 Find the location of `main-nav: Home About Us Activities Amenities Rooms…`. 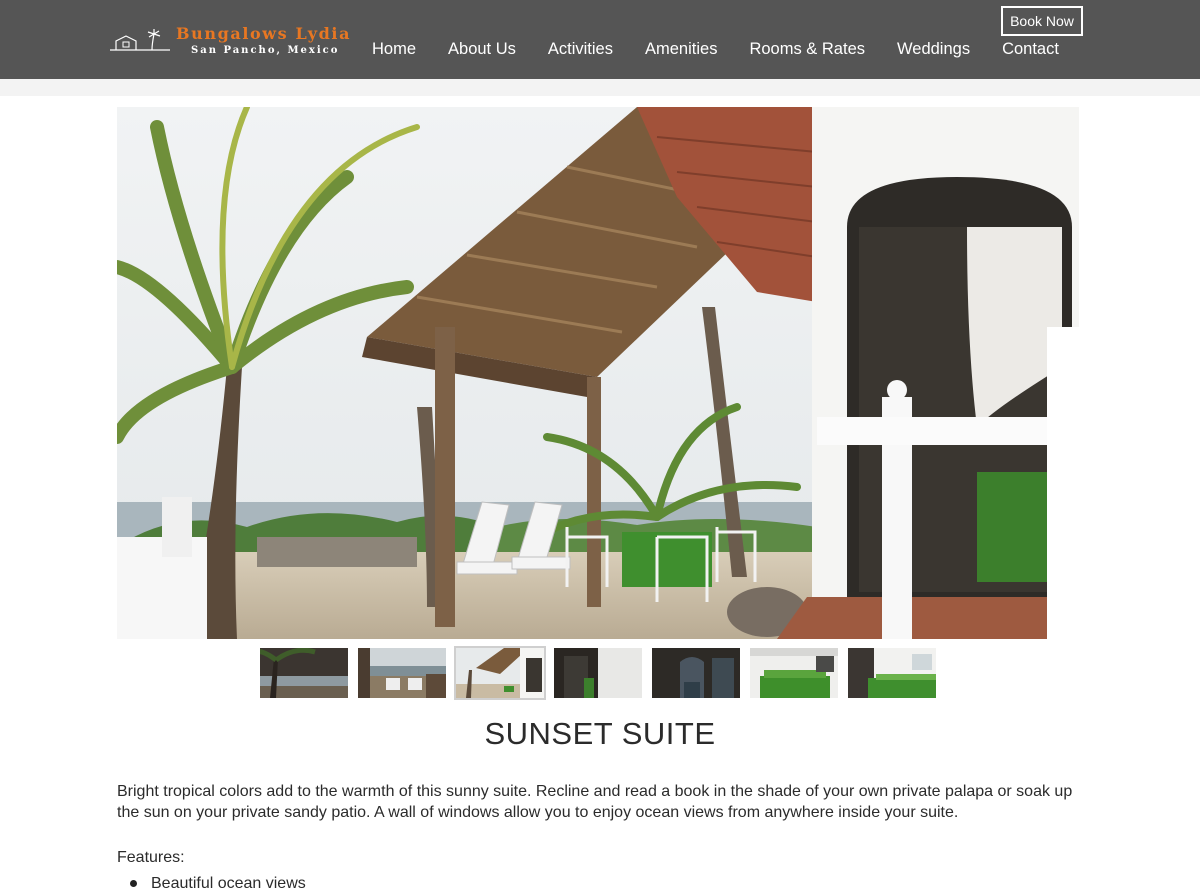

main-nav: Home About Us Activities Amenities Rooms… is located at coordinates (715, 49).